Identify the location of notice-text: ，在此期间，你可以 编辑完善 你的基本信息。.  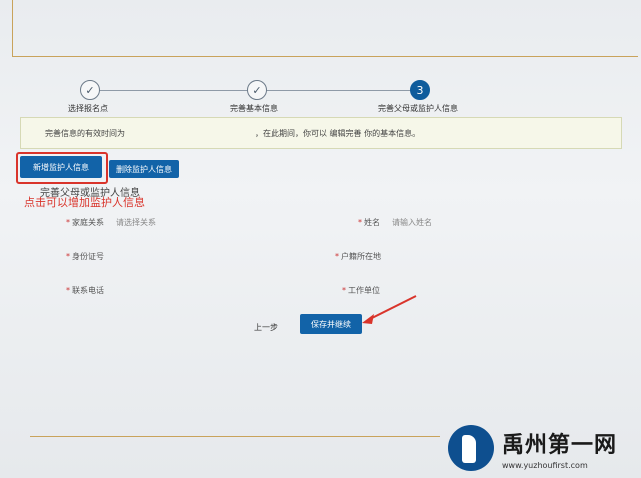
(338, 133).